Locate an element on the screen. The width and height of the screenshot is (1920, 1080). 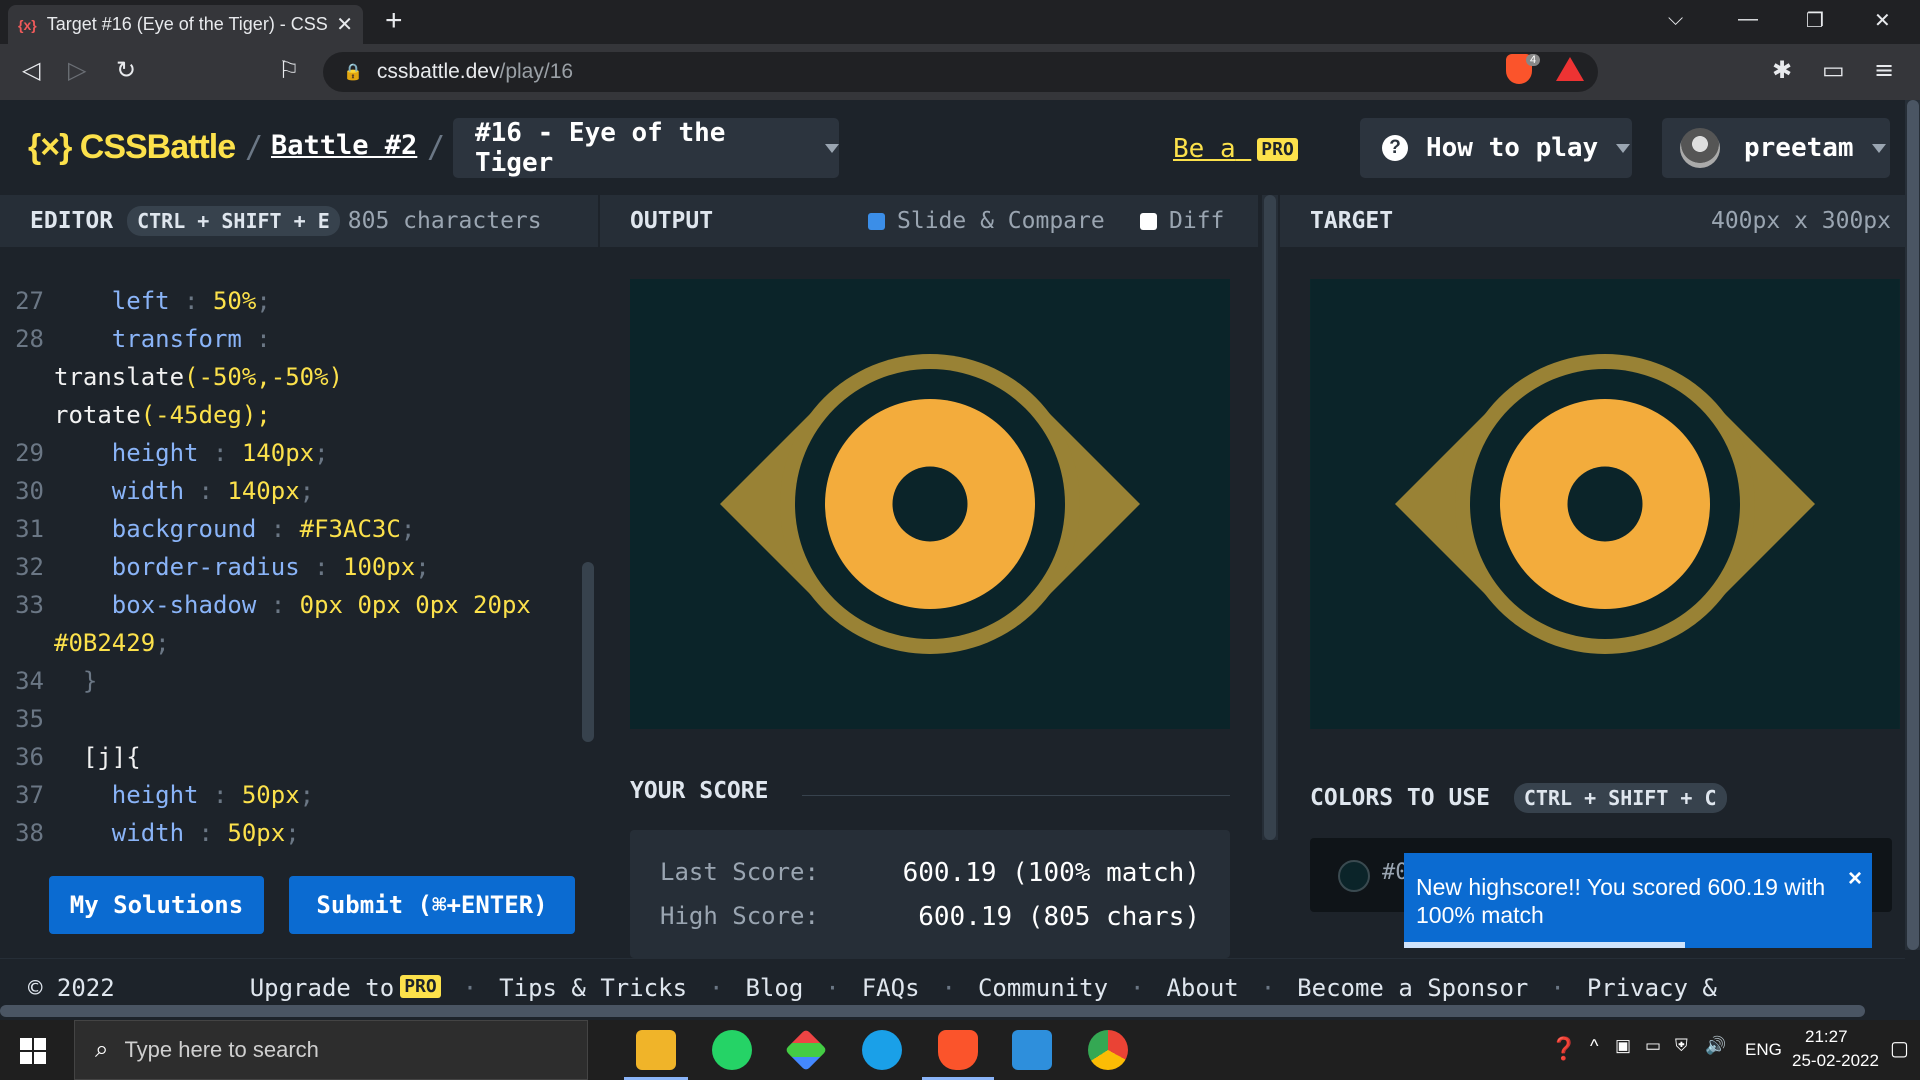
code-line: 37 height : 50px; is located at coordinates (157, 795).